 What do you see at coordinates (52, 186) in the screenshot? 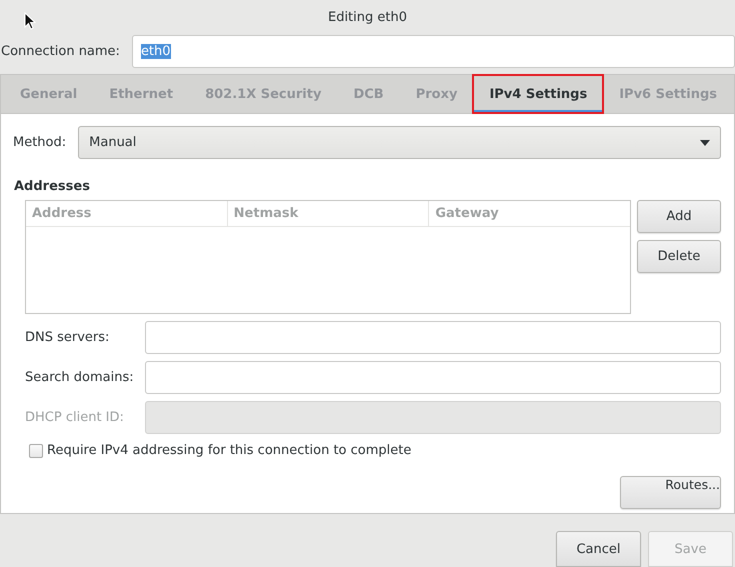
I see `addresses-heading: Addresses` at bounding box center [52, 186].